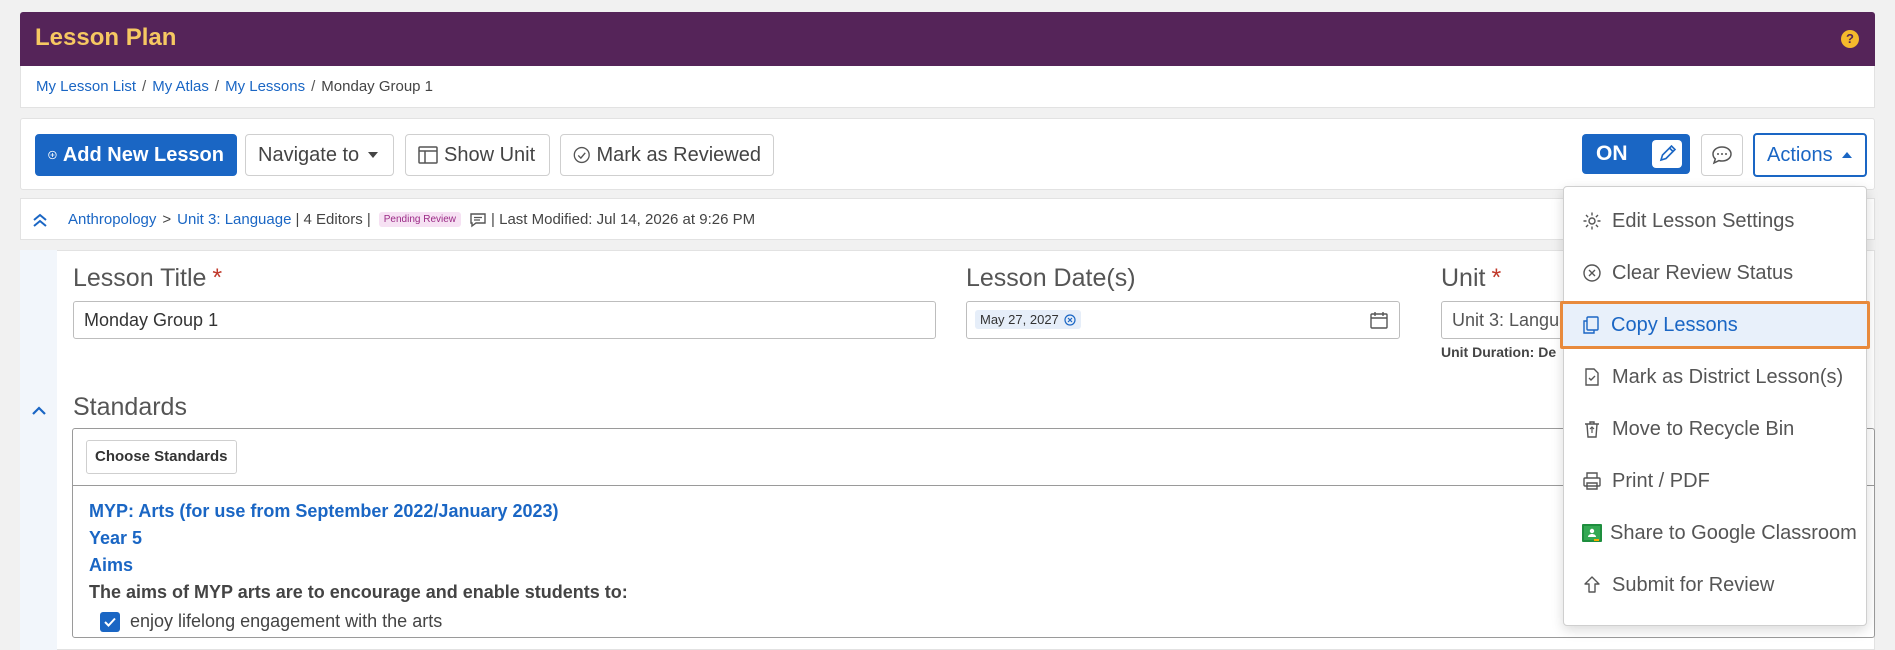 This screenshot has height=650, width=1895. Describe the element at coordinates (161, 457) in the screenshot. I see `choose-standards-button: Choose Standards` at that location.